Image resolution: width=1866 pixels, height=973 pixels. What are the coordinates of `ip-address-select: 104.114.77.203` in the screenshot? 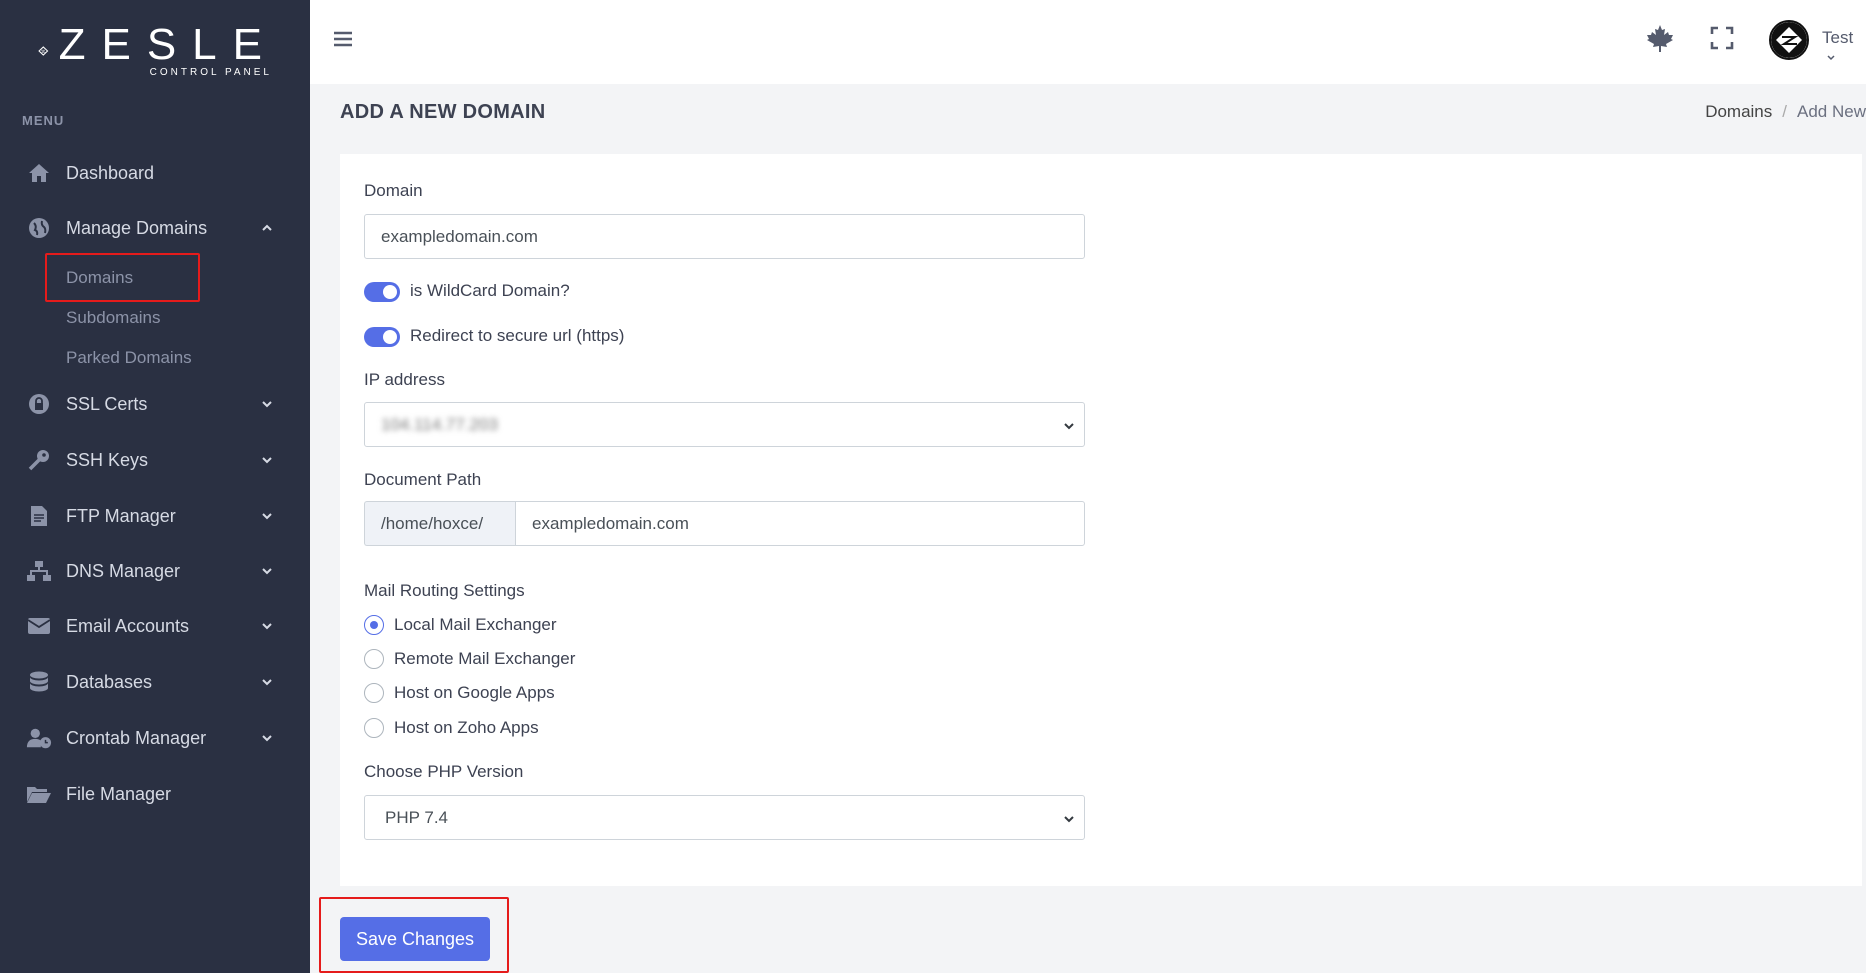 It's located at (724, 424).